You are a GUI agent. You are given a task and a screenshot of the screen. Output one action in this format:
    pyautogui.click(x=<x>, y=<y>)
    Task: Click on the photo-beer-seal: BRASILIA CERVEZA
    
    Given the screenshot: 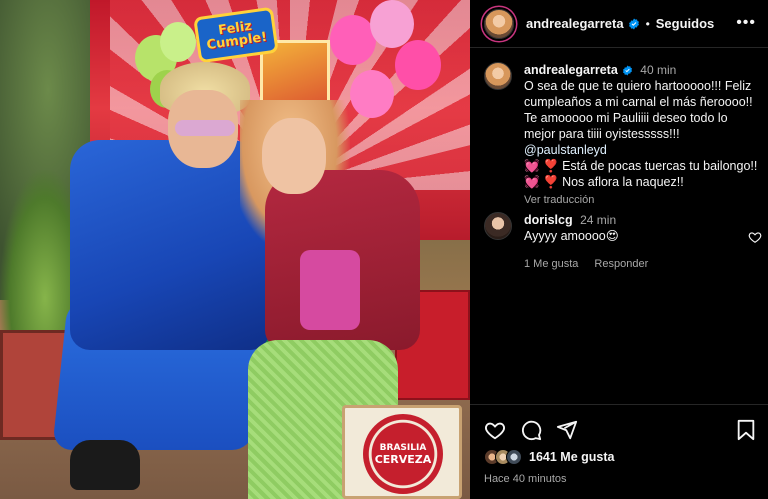 What is the action you would take?
    pyautogui.click(x=403, y=454)
    